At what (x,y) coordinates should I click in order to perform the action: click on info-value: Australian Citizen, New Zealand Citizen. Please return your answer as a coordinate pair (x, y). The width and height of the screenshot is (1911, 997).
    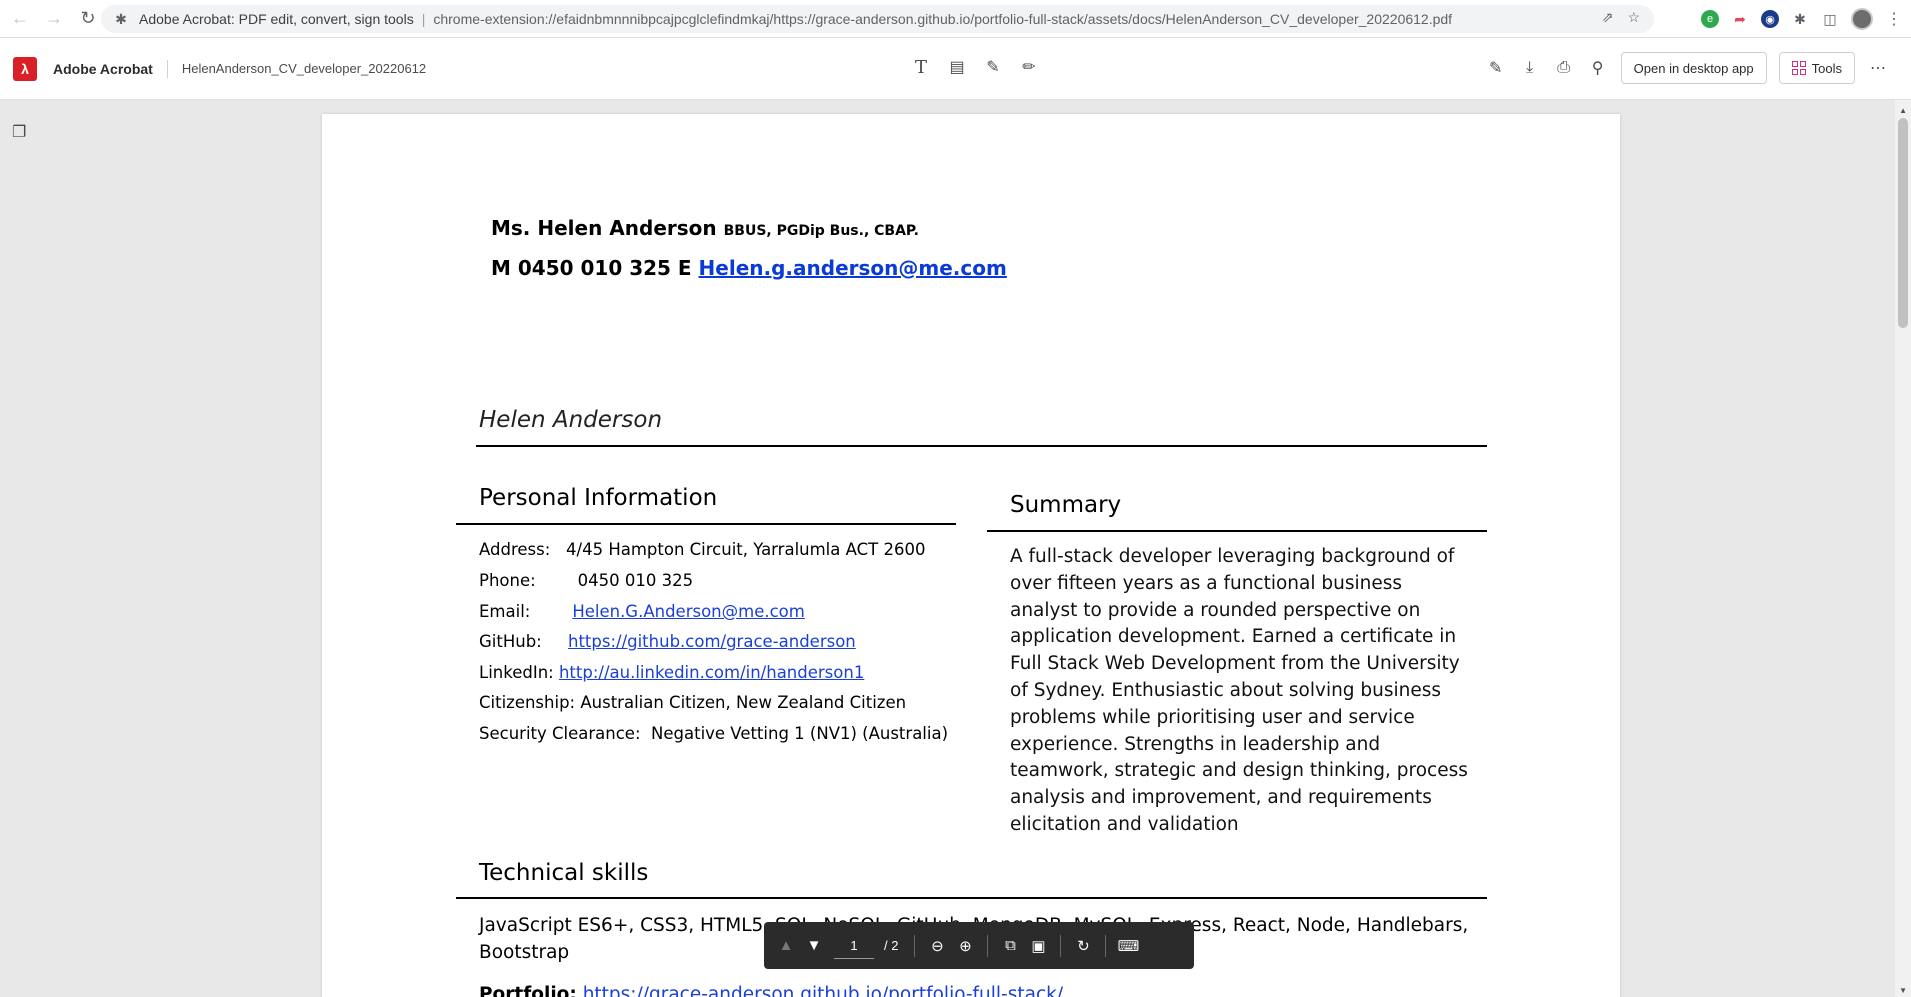
    Looking at the image, I should click on (743, 702).